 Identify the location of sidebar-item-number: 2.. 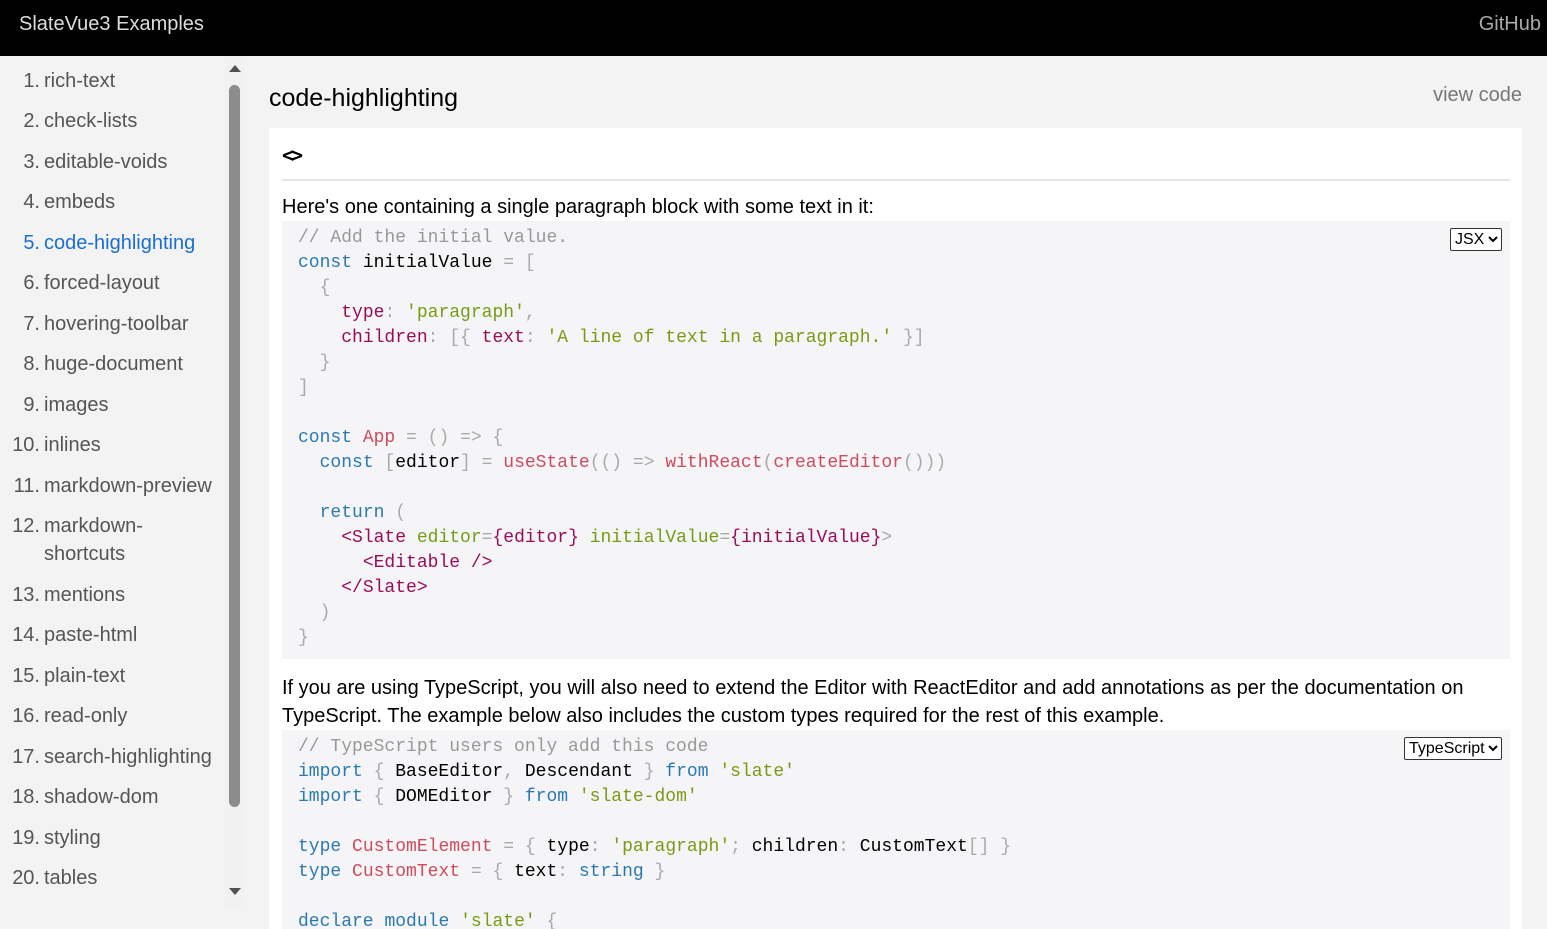
(31, 121).